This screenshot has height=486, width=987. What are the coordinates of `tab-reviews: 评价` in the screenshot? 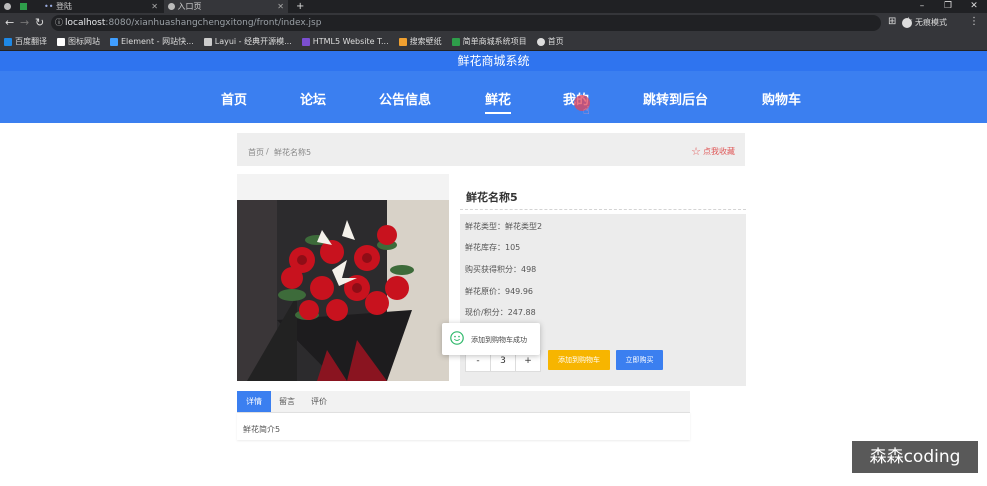 It's located at (319, 401).